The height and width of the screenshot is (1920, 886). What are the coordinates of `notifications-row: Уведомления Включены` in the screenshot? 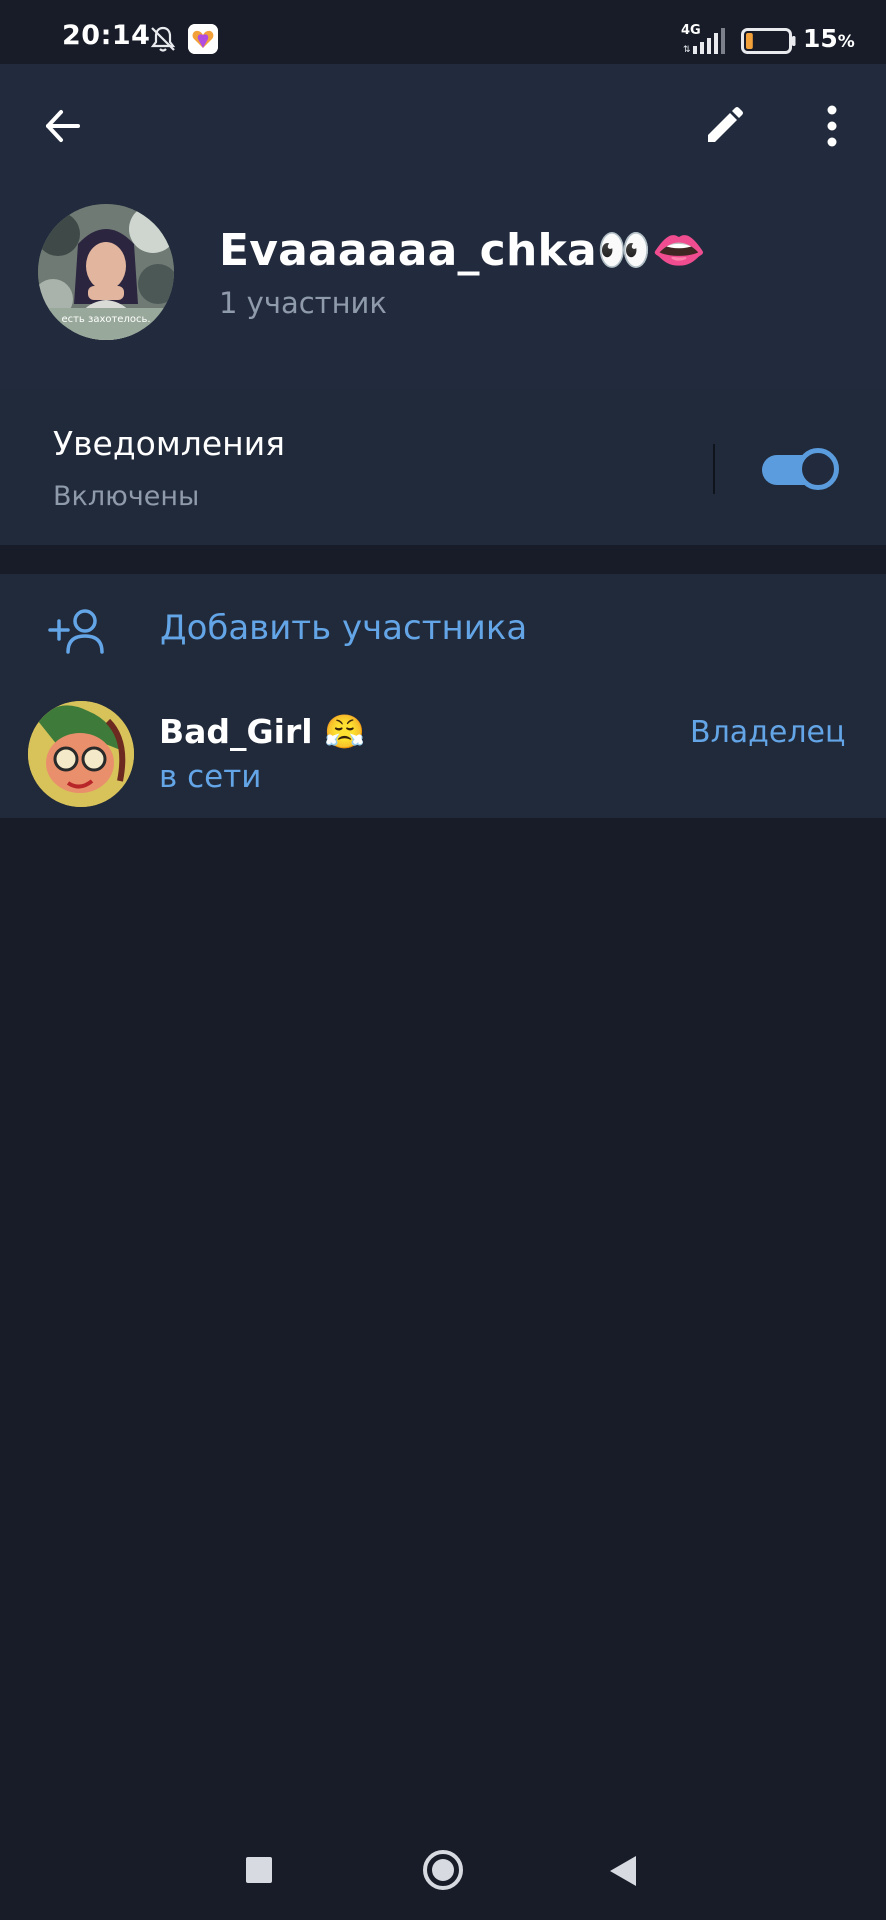 It's located at (443, 467).